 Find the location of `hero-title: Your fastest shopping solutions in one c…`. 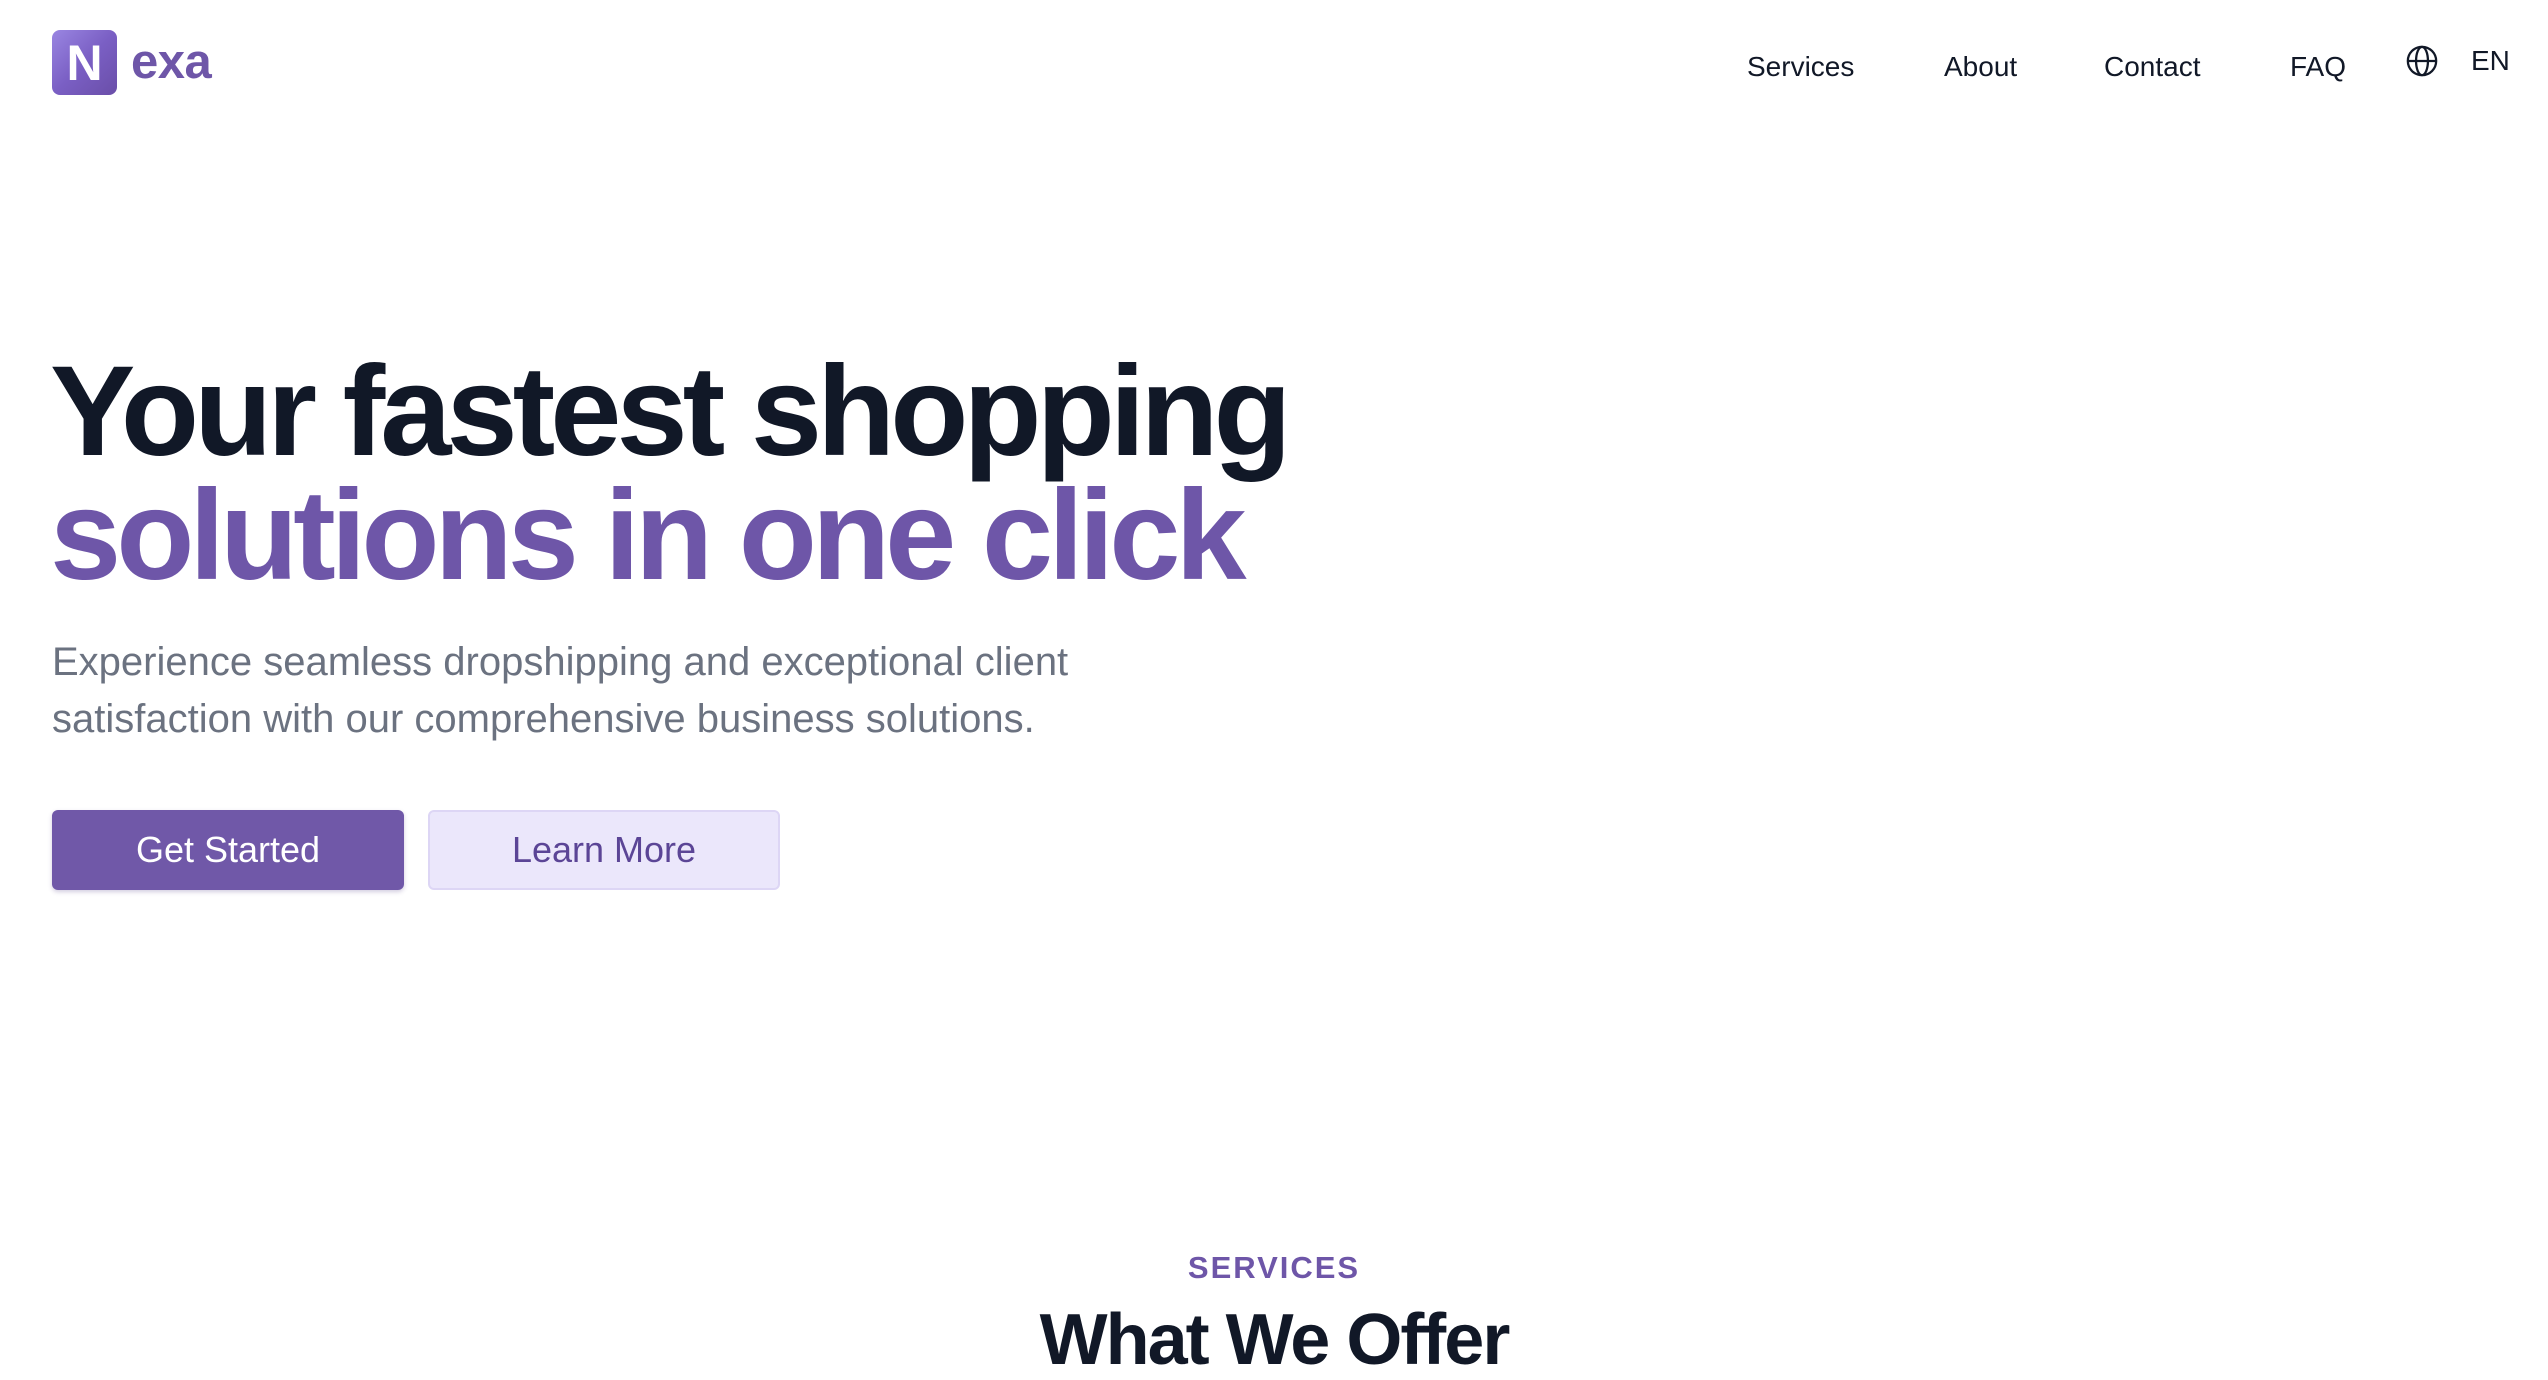

hero-title: Your fastest shopping solutions in one c… is located at coordinates (671, 473).